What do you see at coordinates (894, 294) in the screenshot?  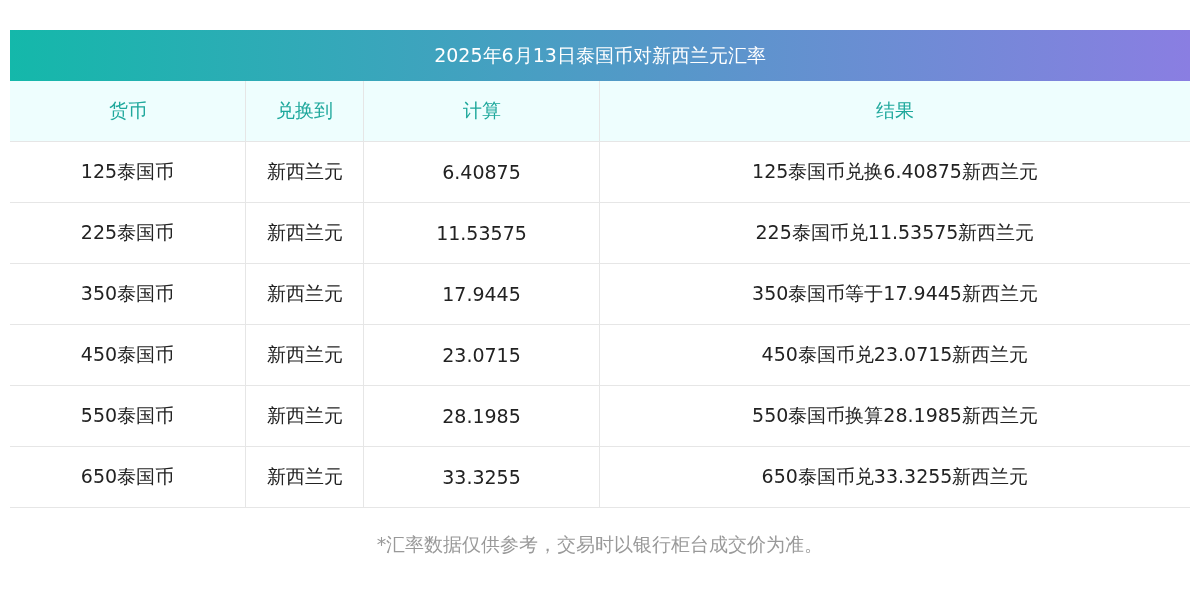 I see `table-cell: 350泰国币等于17.9445新西兰元` at bounding box center [894, 294].